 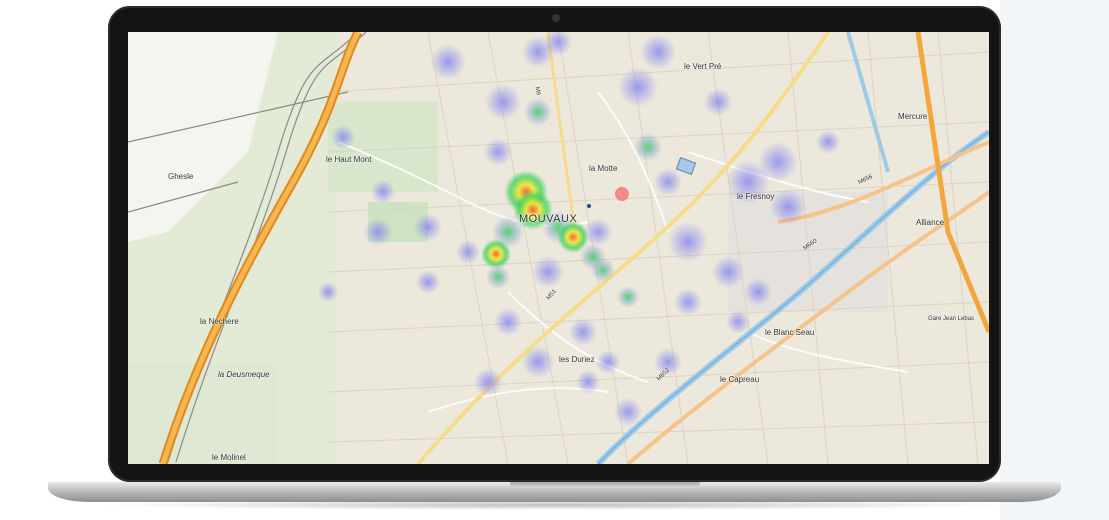 I want to click on camera-icon, so click(x=556, y=18).